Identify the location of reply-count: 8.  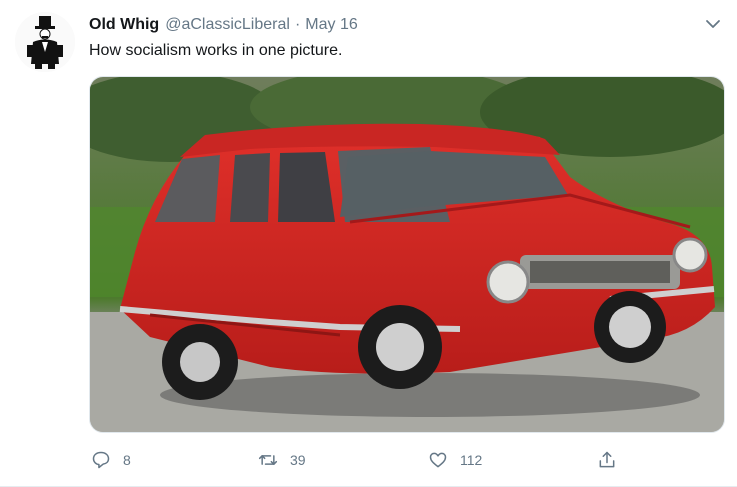
(127, 460).